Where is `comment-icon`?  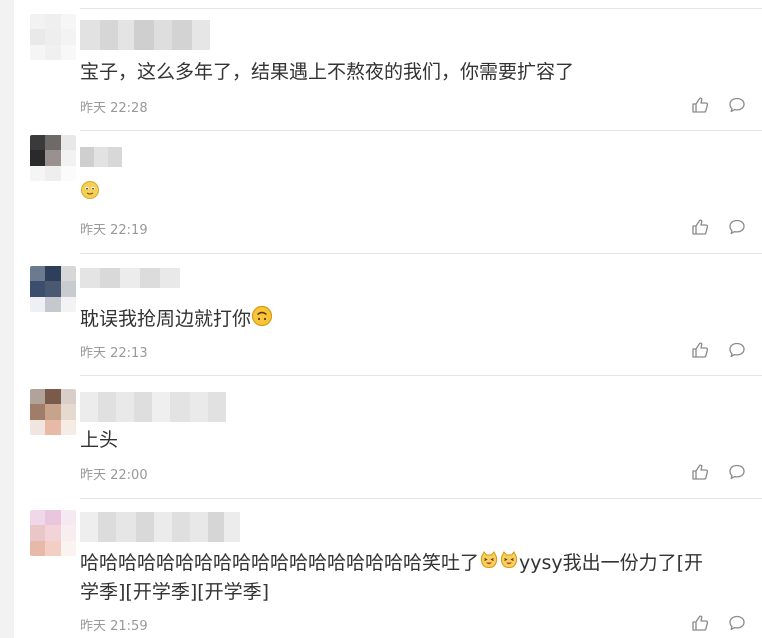
comment-icon is located at coordinates (737, 625).